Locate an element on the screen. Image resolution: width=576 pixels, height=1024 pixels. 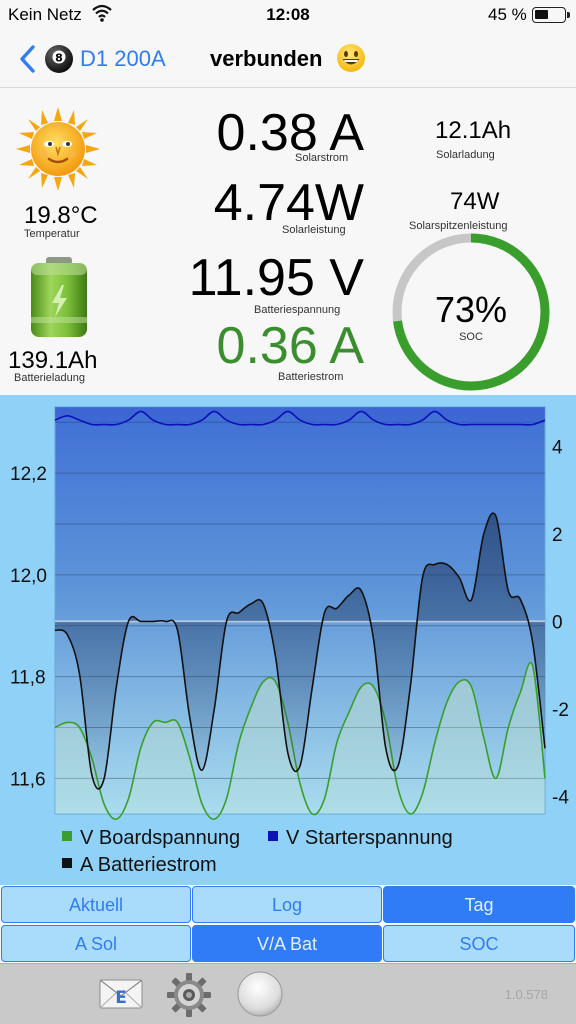
tab-log: Log is located at coordinates (287, 904).